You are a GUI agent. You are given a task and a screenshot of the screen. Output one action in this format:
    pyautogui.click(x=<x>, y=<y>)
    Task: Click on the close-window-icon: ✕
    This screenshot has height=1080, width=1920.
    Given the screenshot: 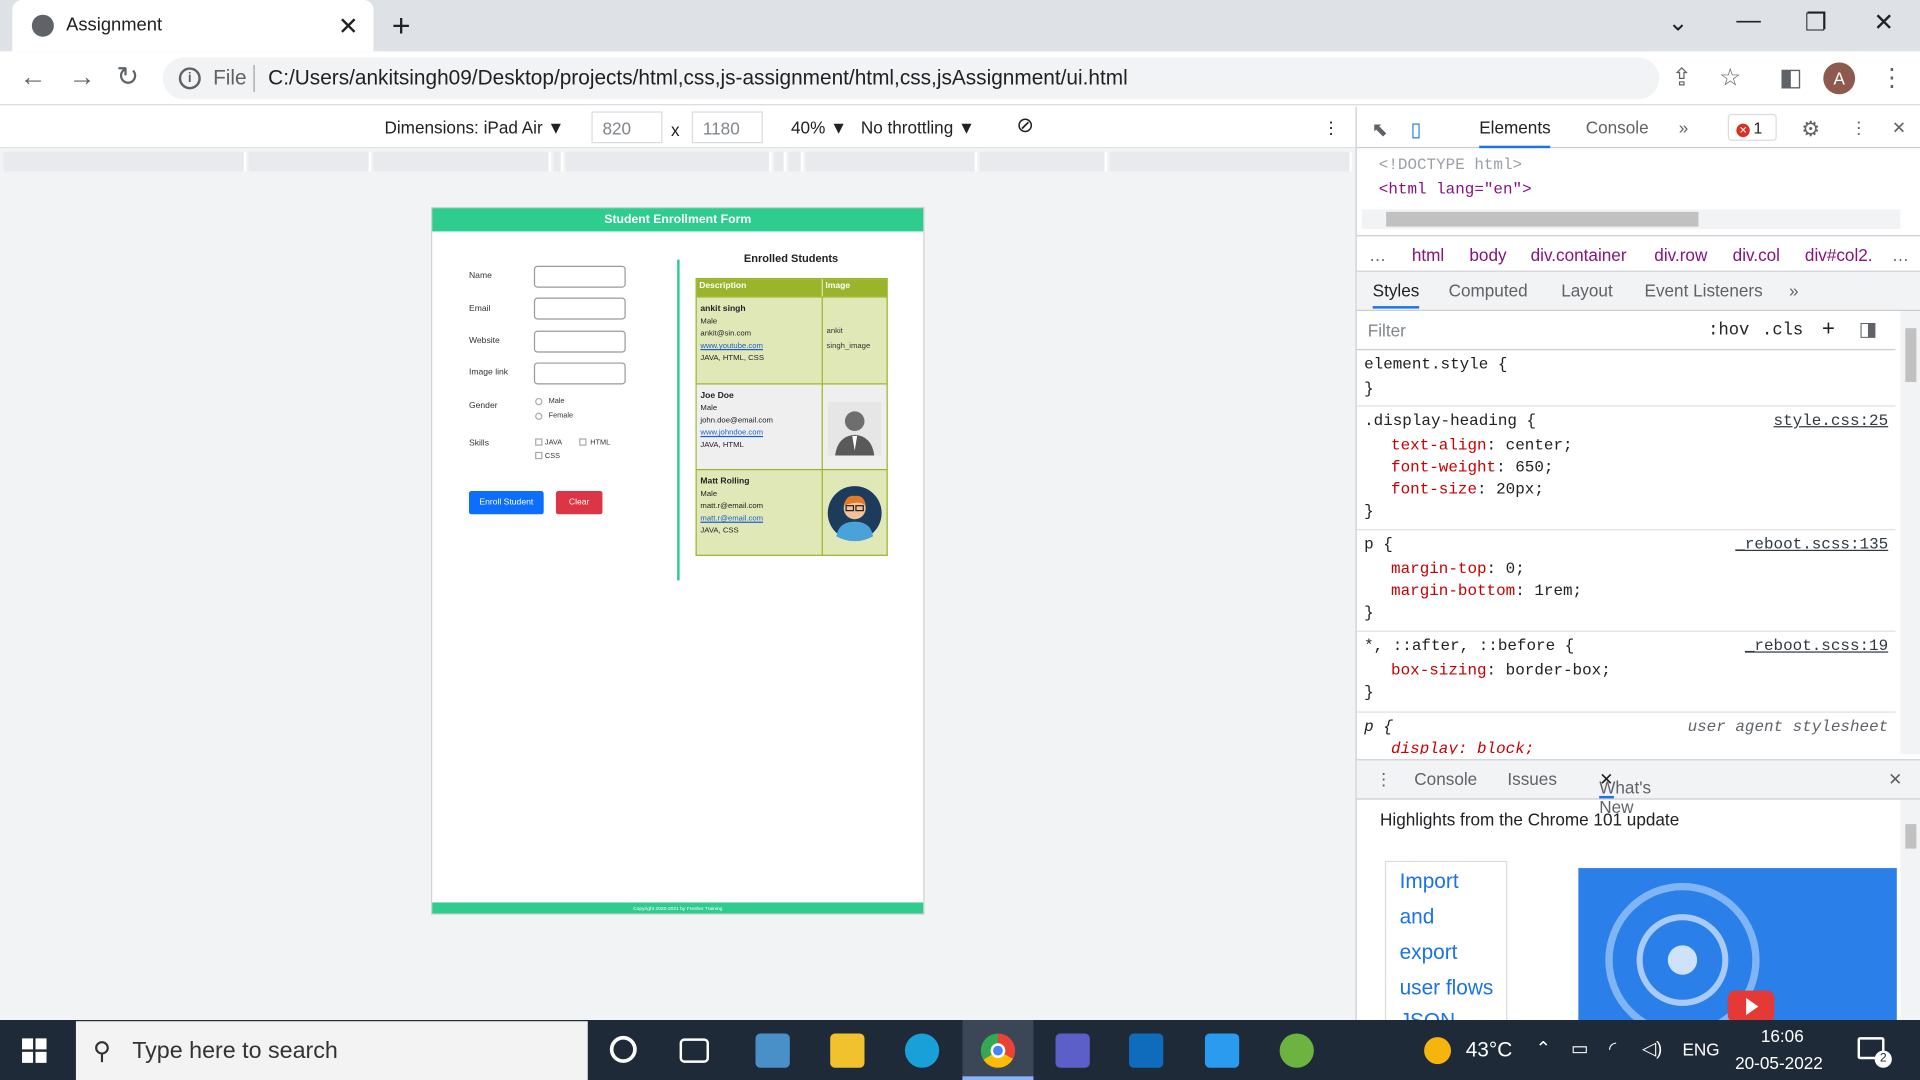 What is the action you would take?
    pyautogui.click(x=1883, y=22)
    